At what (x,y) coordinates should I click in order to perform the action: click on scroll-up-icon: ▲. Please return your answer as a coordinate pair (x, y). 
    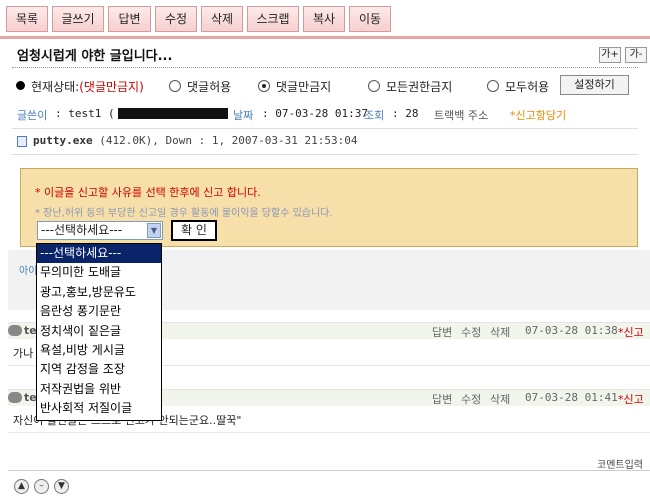
    Looking at the image, I should click on (21, 486).